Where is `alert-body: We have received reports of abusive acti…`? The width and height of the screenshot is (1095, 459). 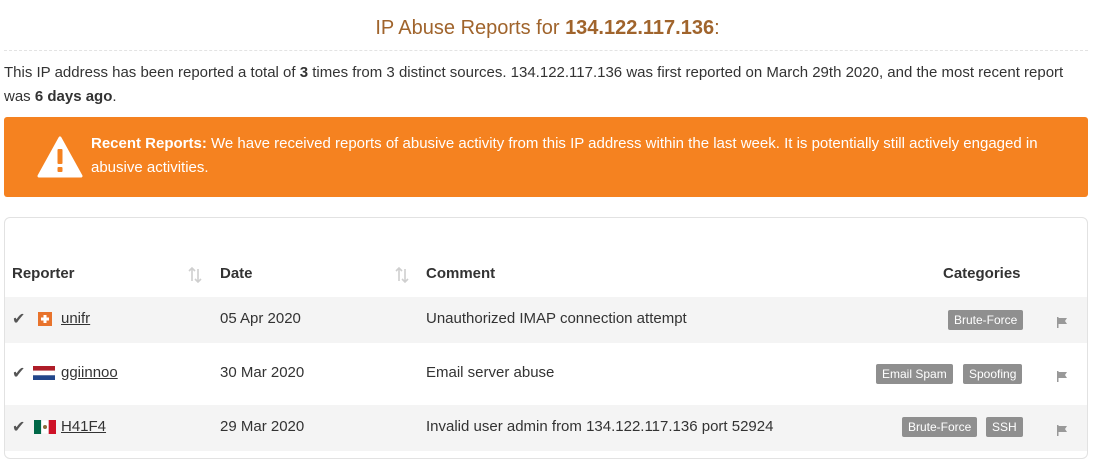
alert-body: We have received reports of abusive acti… is located at coordinates (564, 155).